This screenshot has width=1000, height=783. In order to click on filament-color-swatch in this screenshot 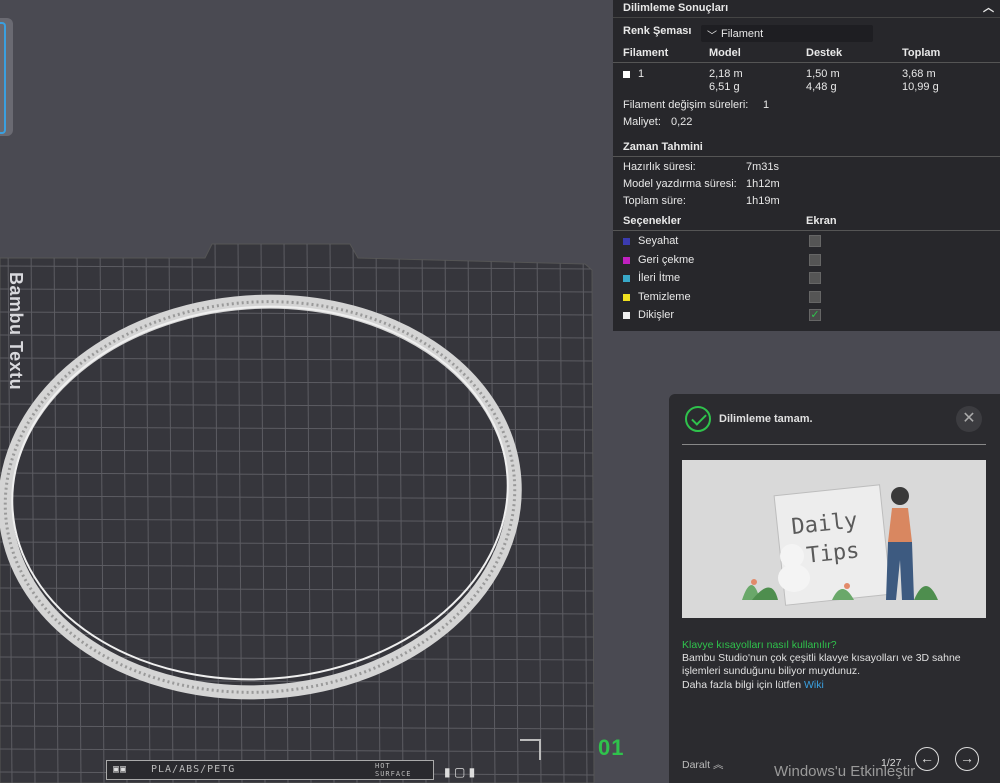, I will do `click(626, 74)`.